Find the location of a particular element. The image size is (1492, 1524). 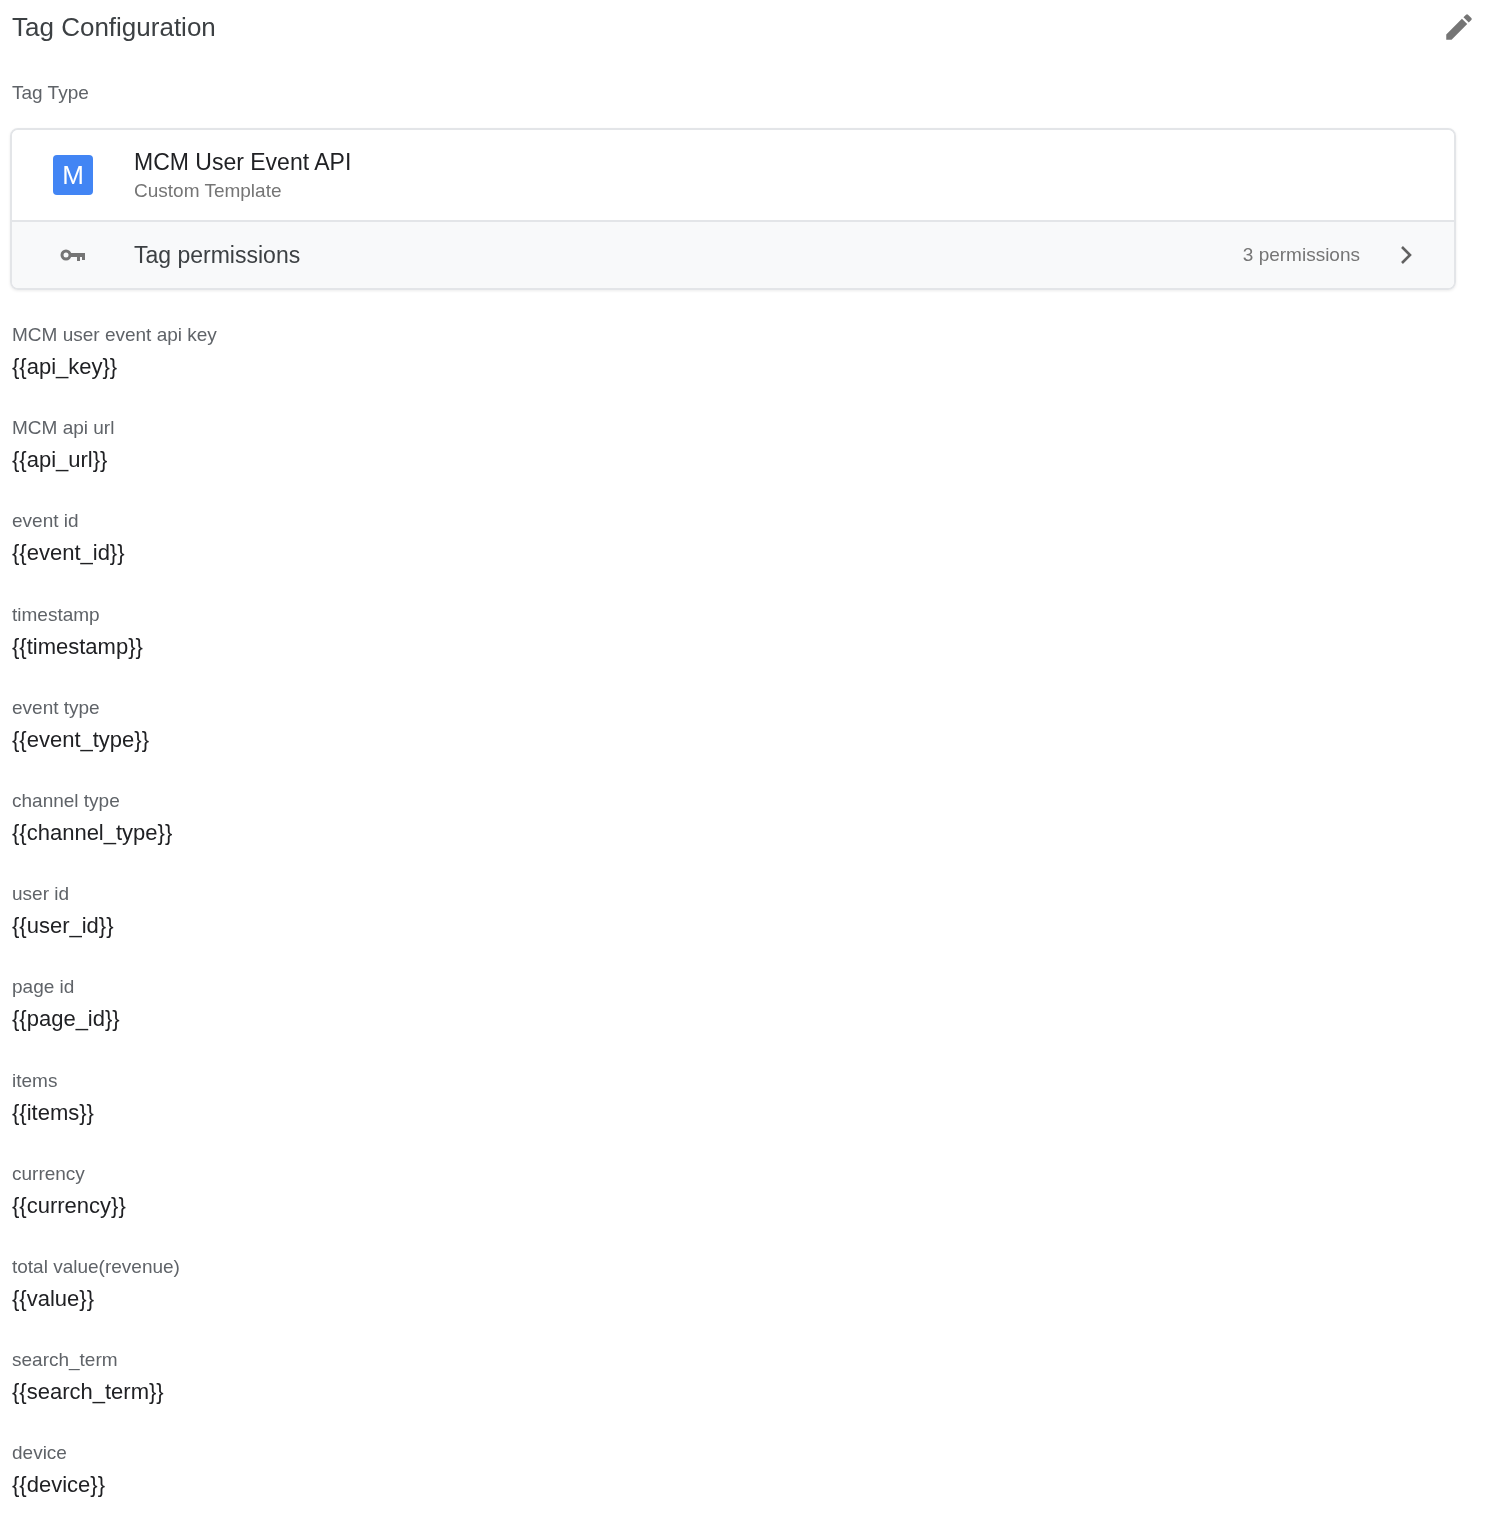

field-value: {{search_term}} is located at coordinates (88, 1392).